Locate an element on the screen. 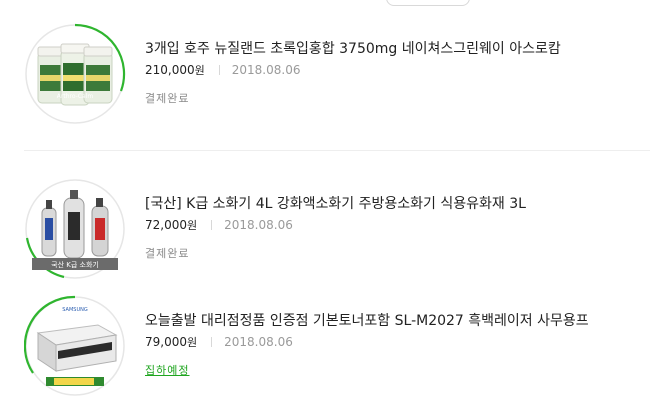 Image resolution: width=650 pixels, height=414 pixels. product-thumbnail: SAMSUNG is located at coordinates (75, 346).